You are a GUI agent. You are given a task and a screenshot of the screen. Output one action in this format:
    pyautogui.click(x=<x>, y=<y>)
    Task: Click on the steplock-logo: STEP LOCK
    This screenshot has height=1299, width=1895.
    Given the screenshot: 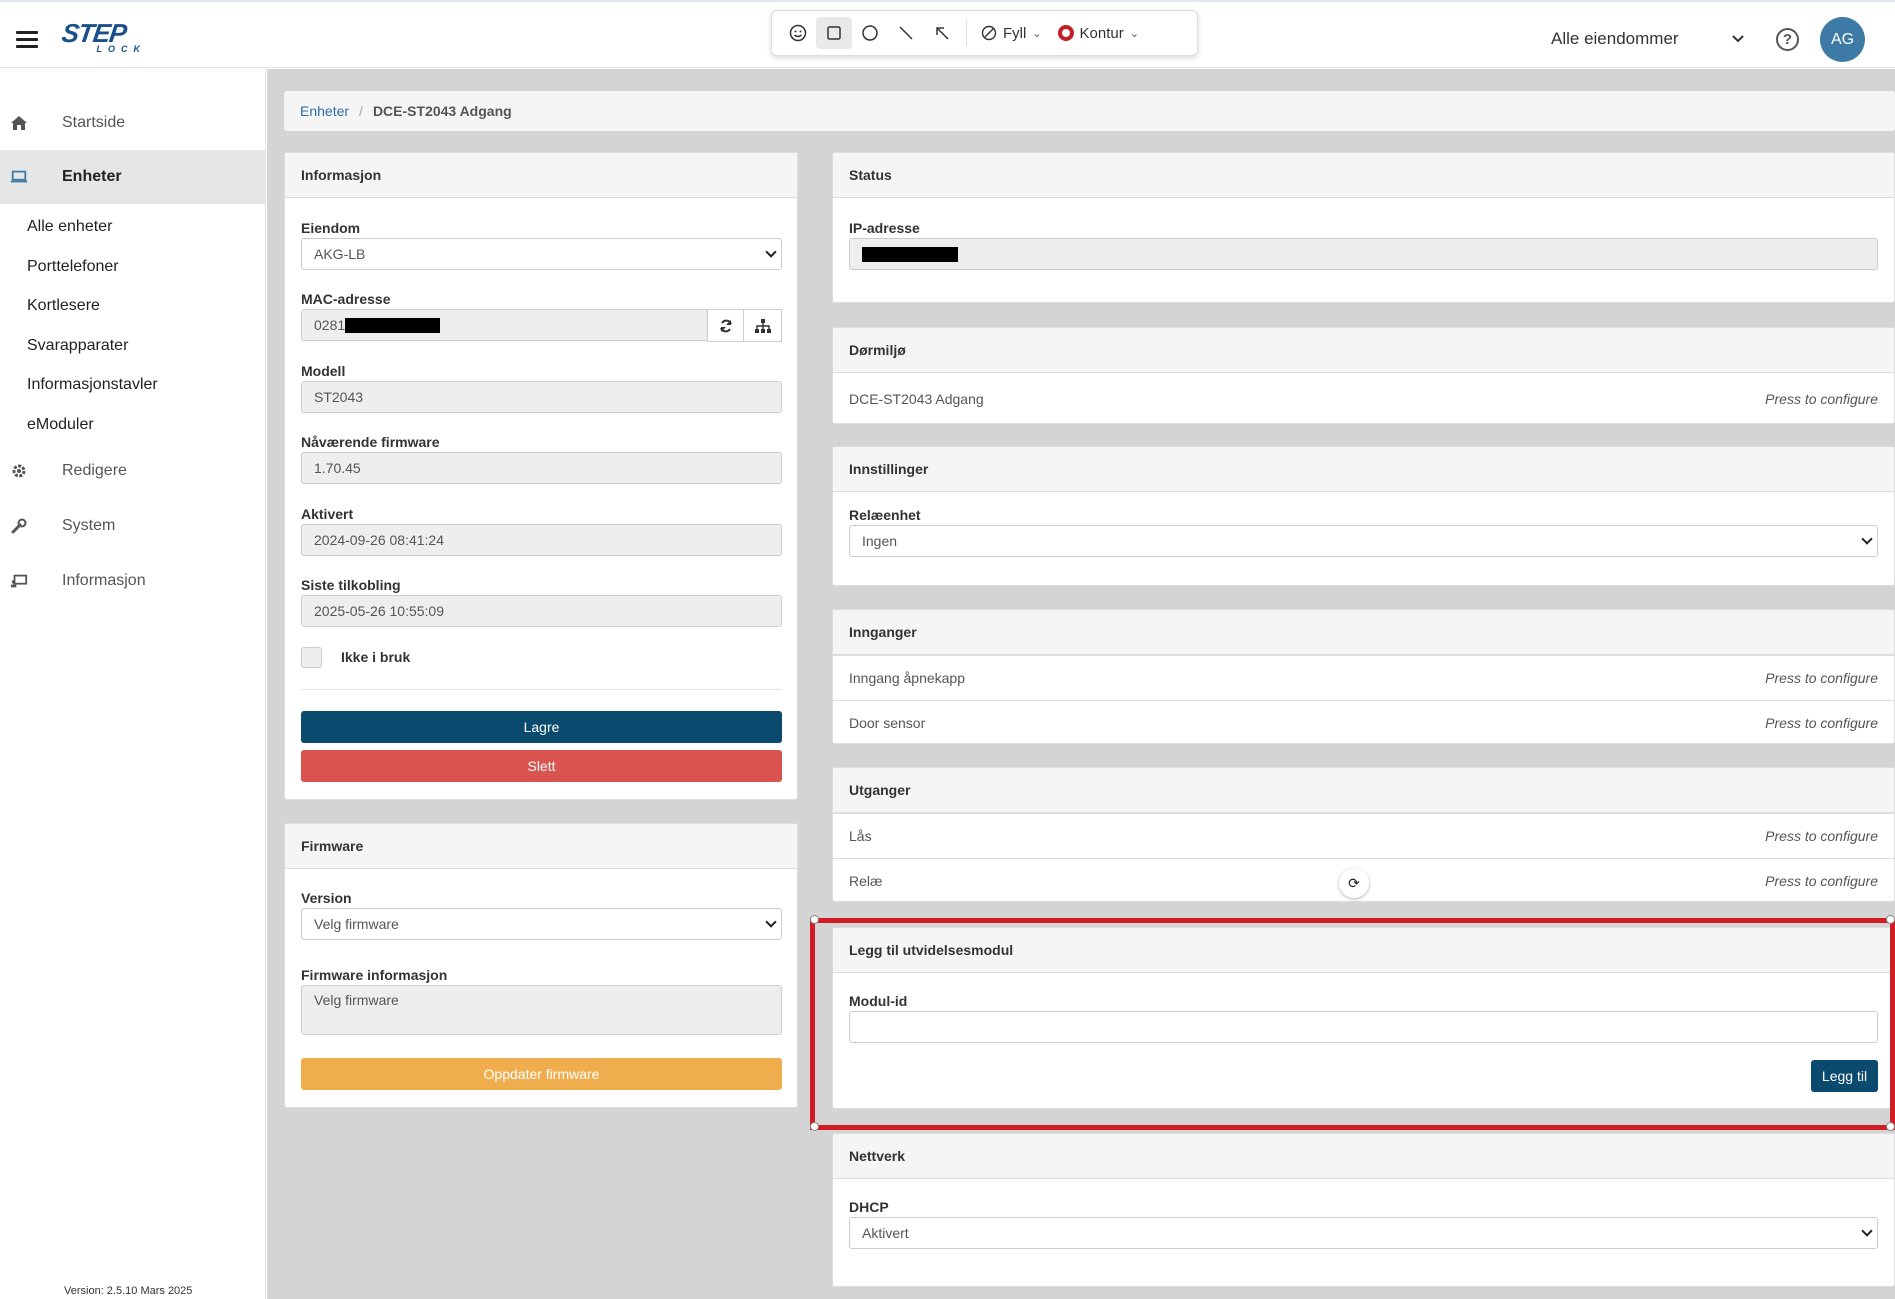 What is the action you would take?
    pyautogui.click(x=102, y=37)
    